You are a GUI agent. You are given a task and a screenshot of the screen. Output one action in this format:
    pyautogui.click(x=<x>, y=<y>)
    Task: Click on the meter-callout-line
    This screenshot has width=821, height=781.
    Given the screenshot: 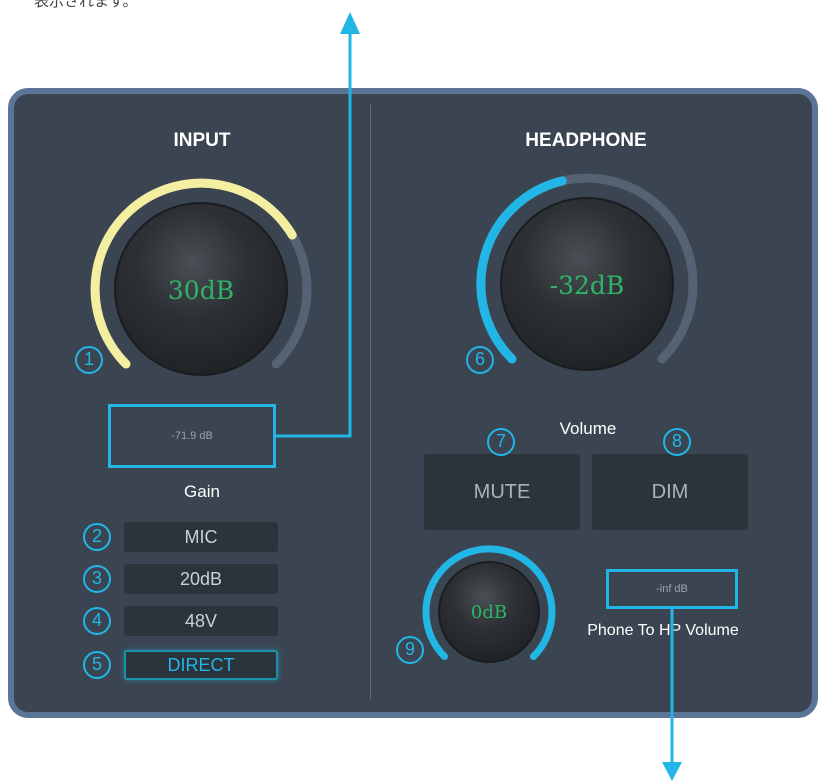 What is the action you would take?
    pyautogui.click(x=314, y=234)
    